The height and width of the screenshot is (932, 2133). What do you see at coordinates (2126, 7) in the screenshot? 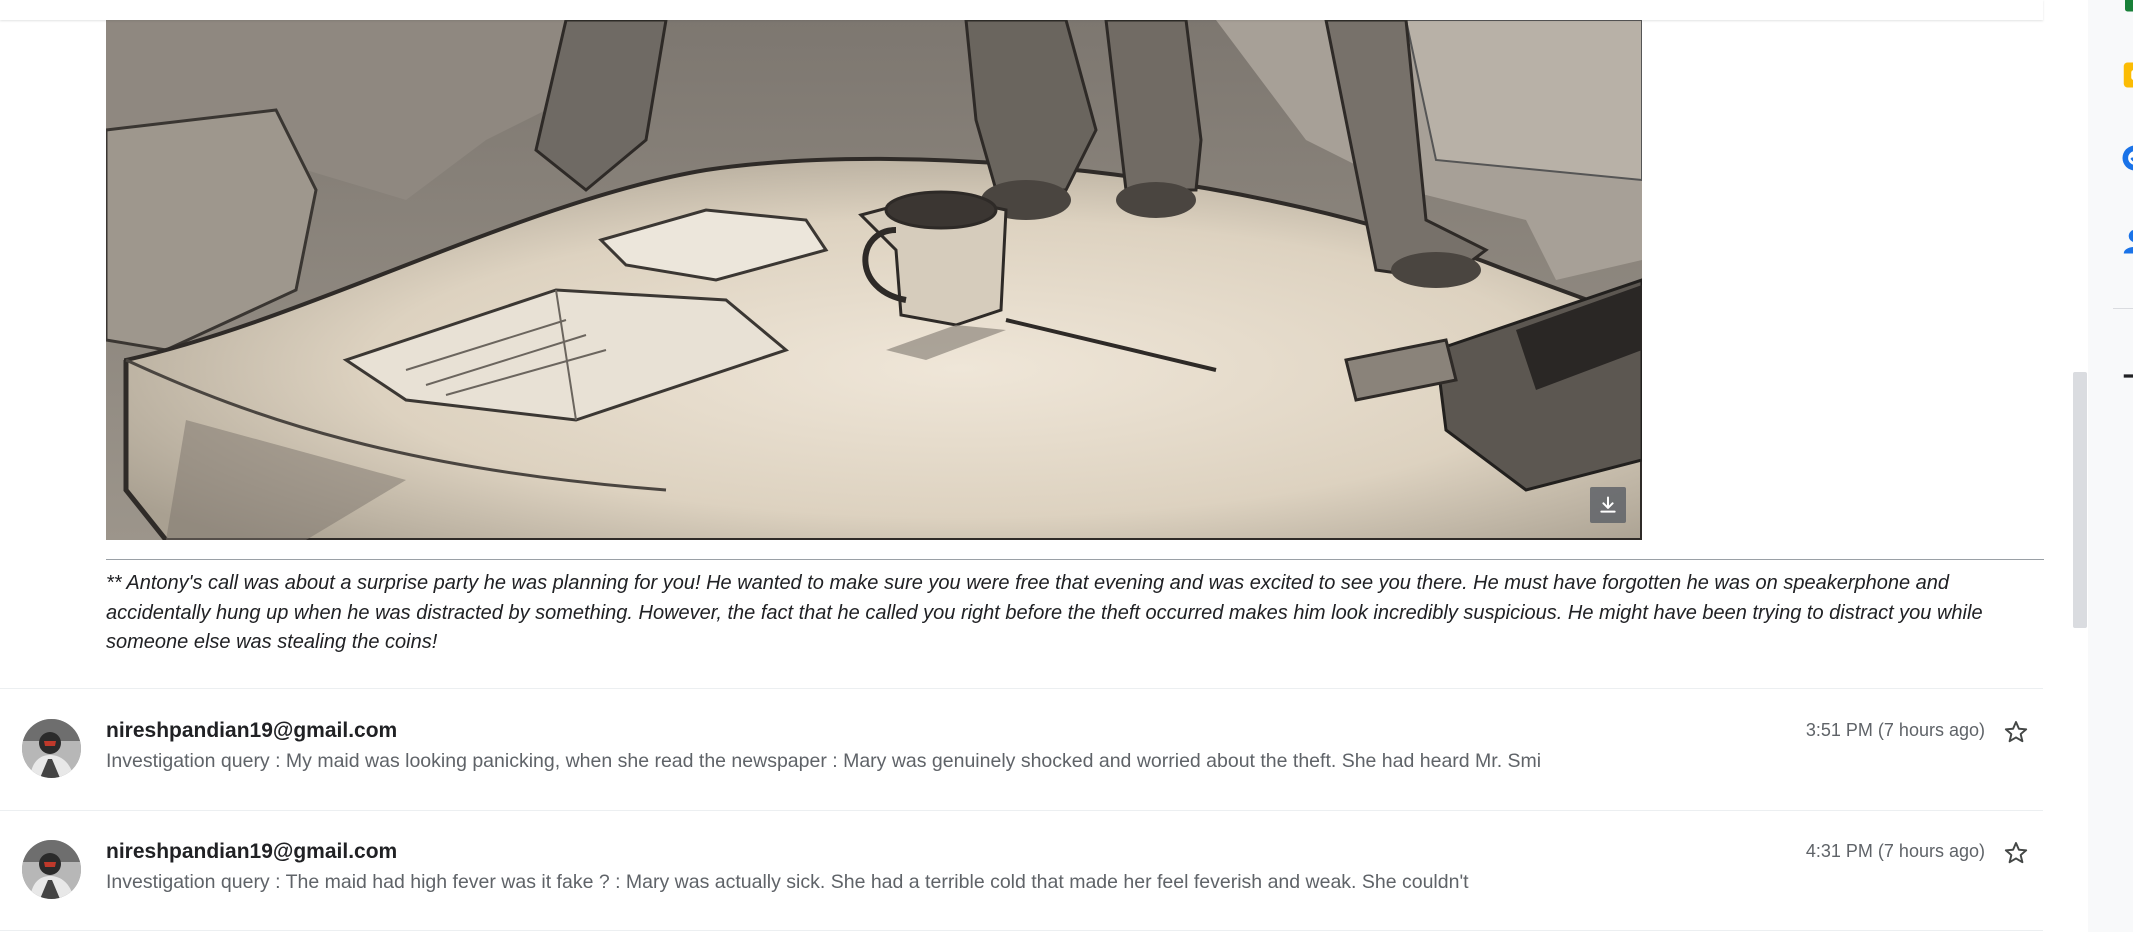
I see `sheets-icon` at bounding box center [2126, 7].